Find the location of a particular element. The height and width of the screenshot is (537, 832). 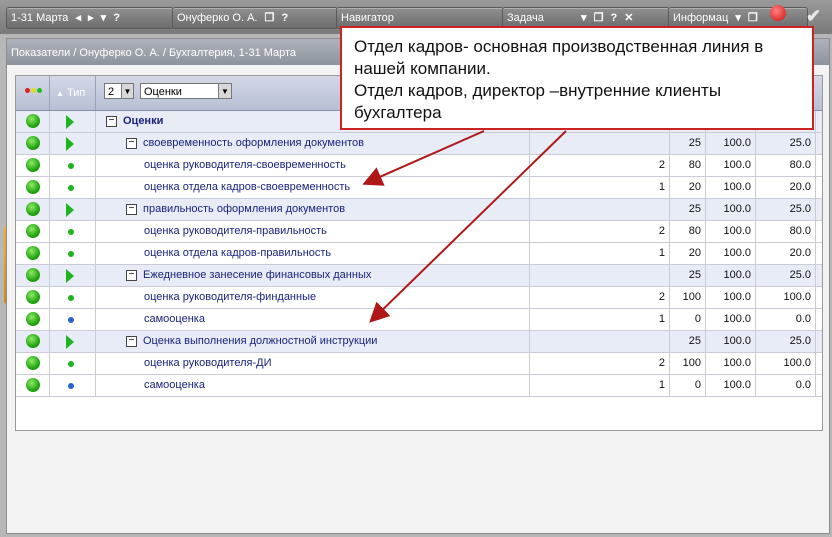

arrow-to-self-assessment is located at coordinates (468, 226).